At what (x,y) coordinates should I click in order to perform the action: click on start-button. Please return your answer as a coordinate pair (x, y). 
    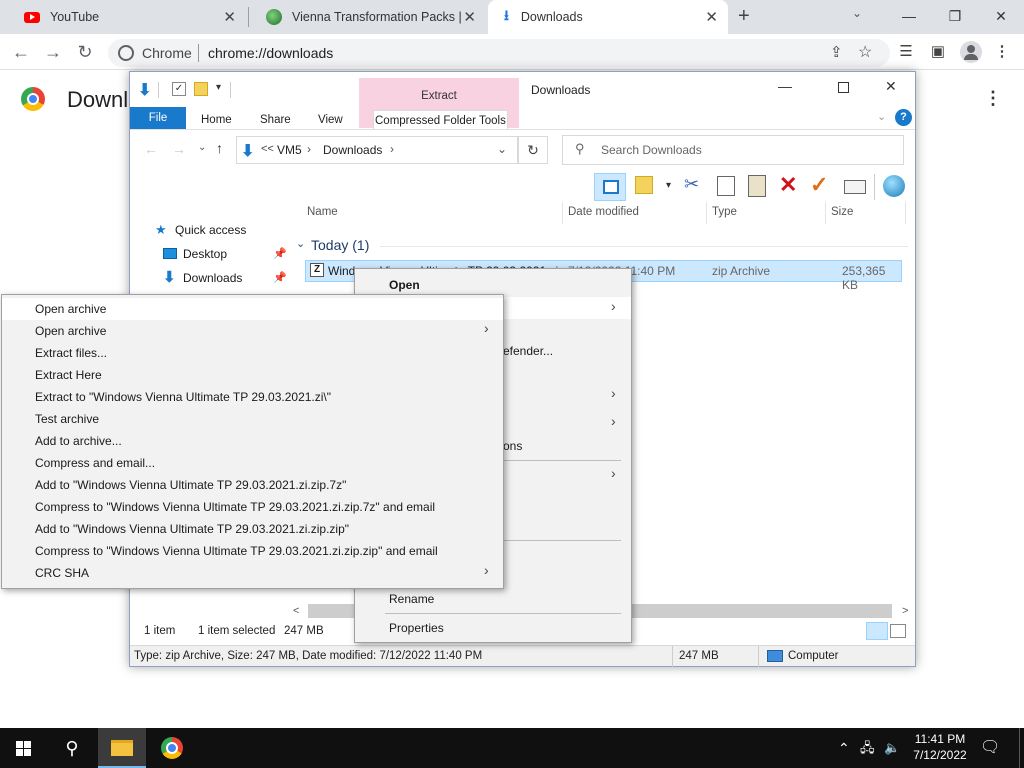
    Looking at the image, I should click on (24, 748).